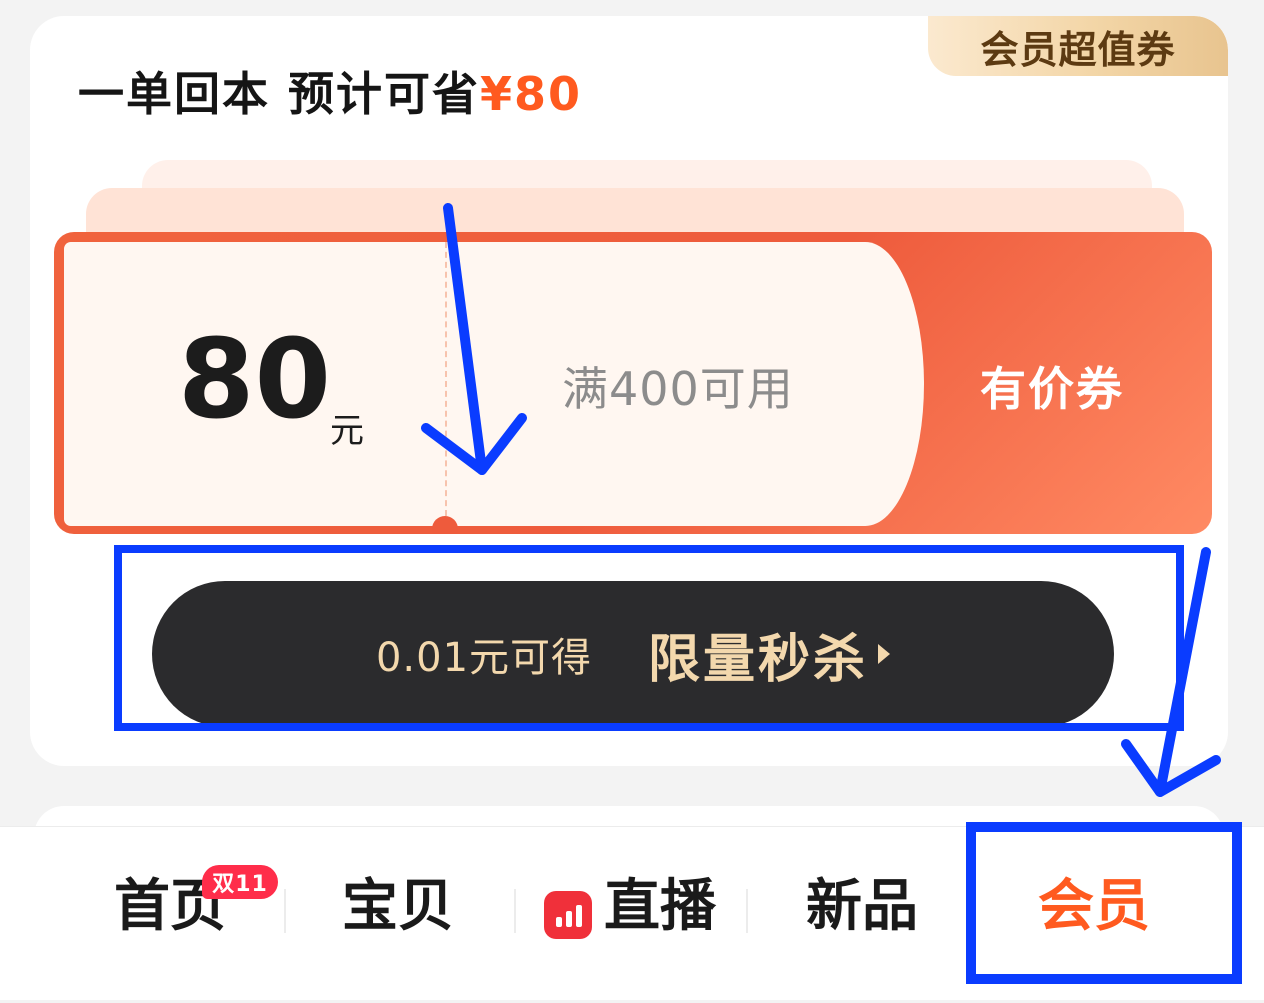 This screenshot has height=1003, width=1264. I want to click on flash-sale-button: 0.01元可得 限量秒杀, so click(633, 654).